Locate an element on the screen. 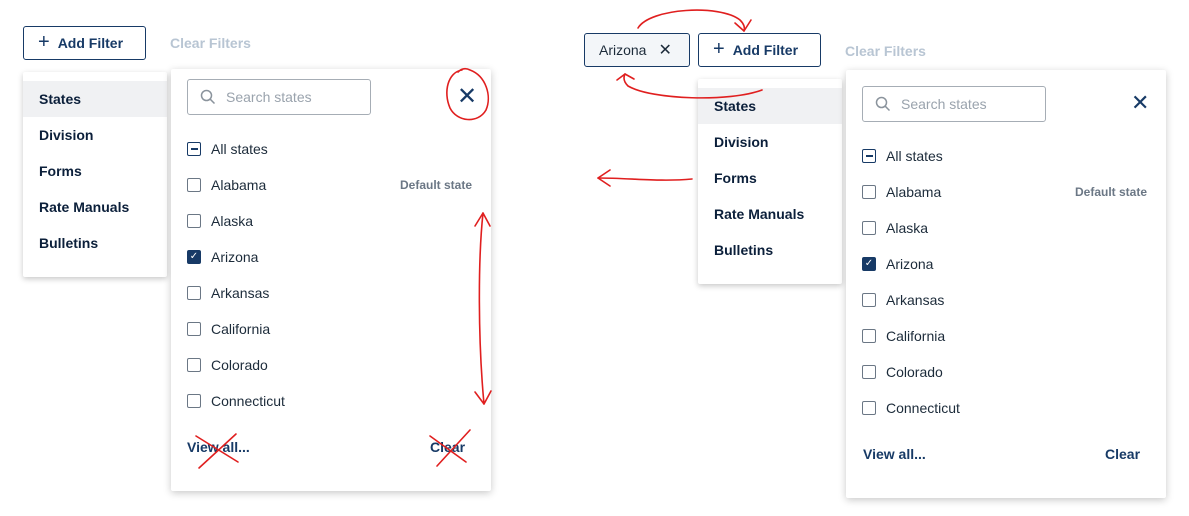  left-arrow-annotation is located at coordinates (645, 179).